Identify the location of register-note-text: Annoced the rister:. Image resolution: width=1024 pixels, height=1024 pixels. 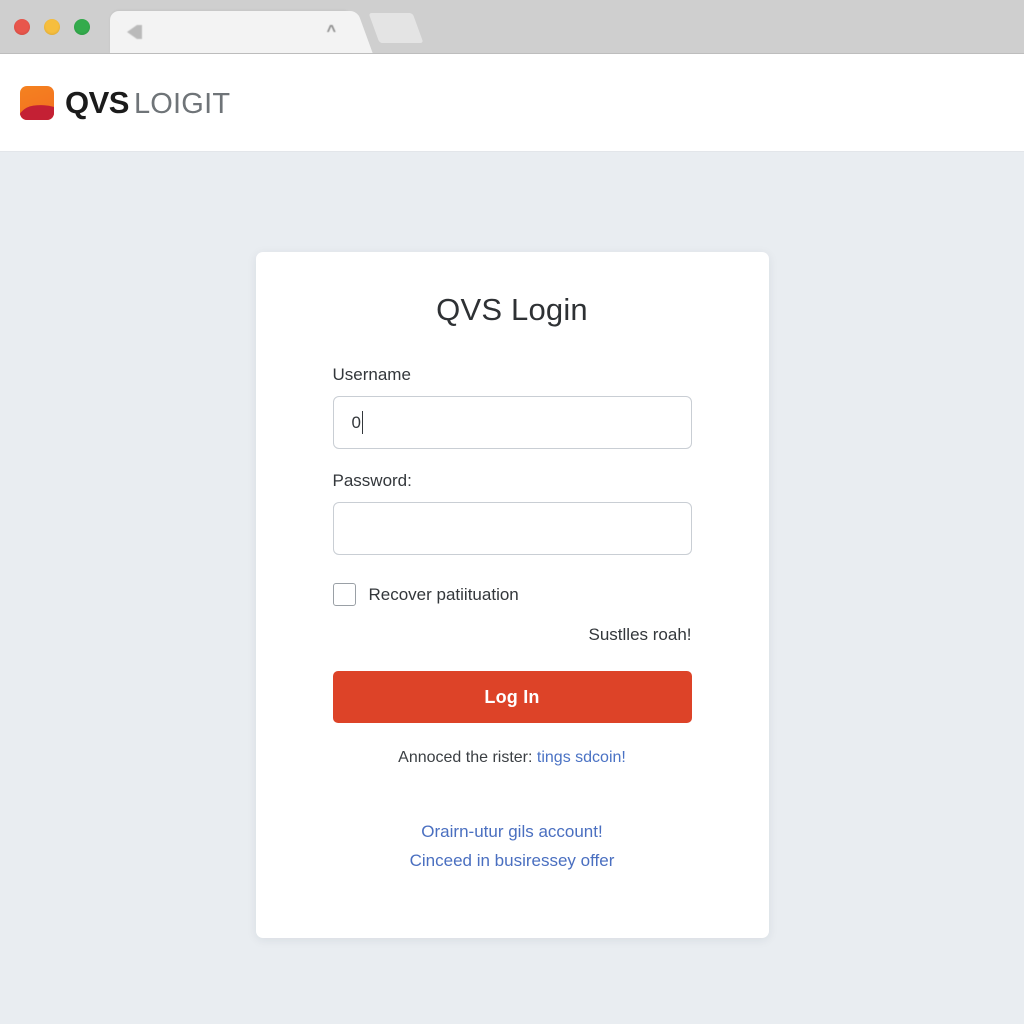
(465, 757).